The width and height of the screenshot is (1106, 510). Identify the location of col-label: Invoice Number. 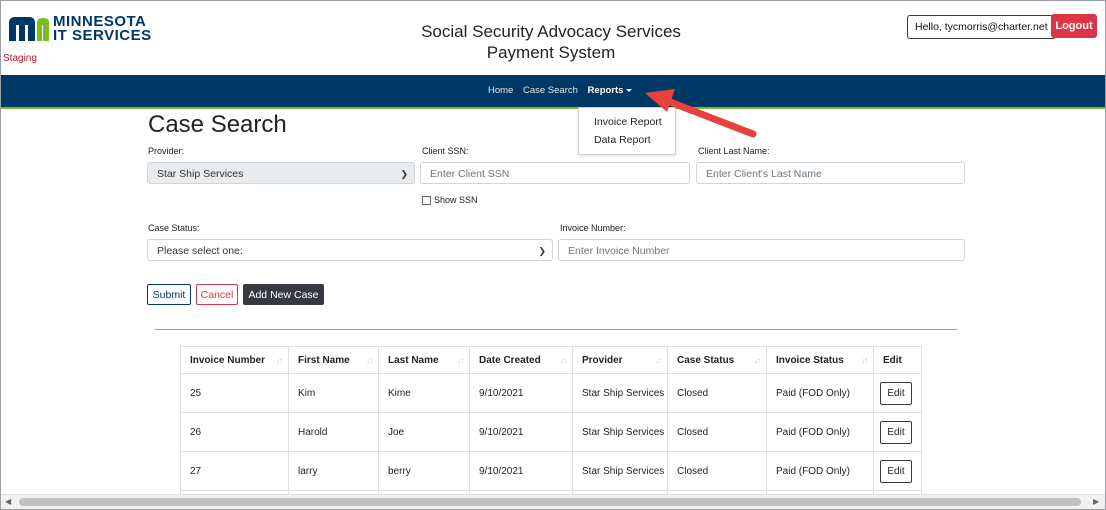
(228, 360).